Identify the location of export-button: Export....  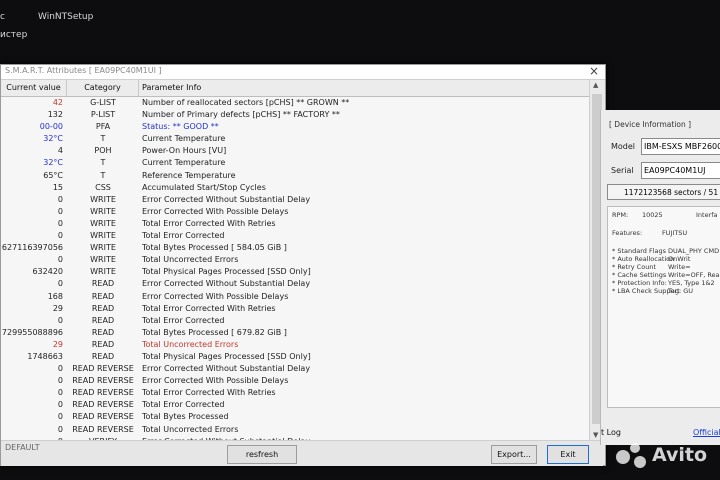
(514, 454).